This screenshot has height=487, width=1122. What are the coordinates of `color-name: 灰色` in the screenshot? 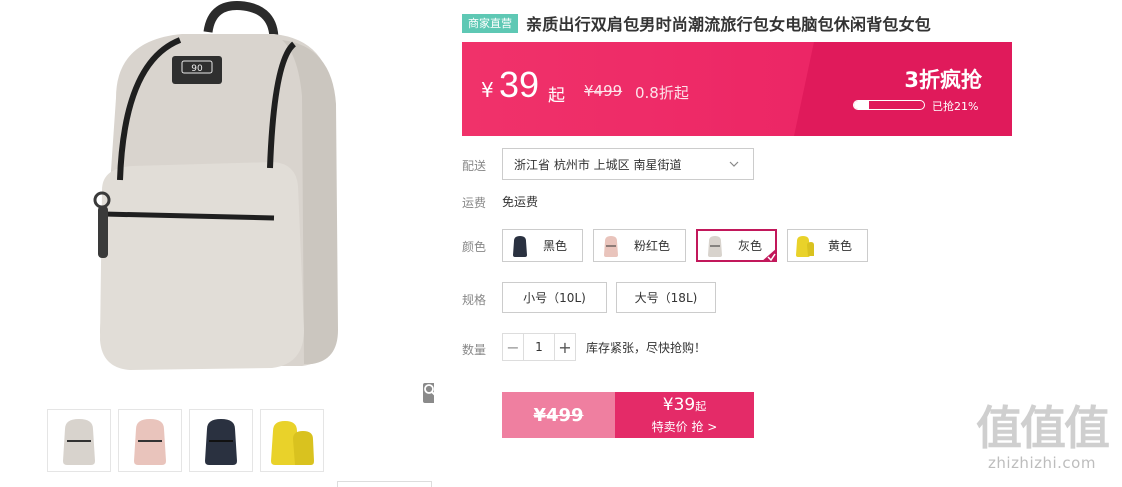 It's located at (750, 246).